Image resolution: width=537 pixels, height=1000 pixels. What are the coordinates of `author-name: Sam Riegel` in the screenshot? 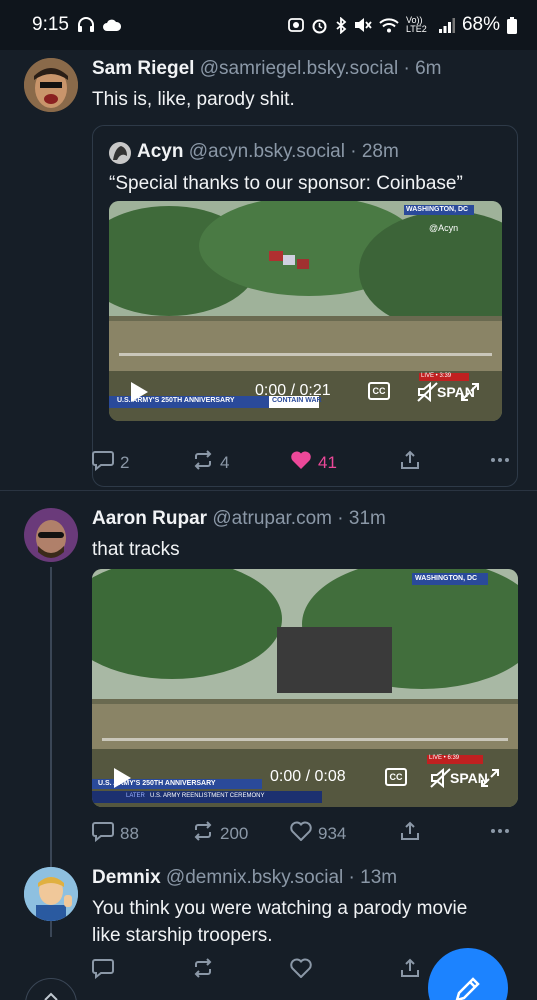 It's located at (143, 68).